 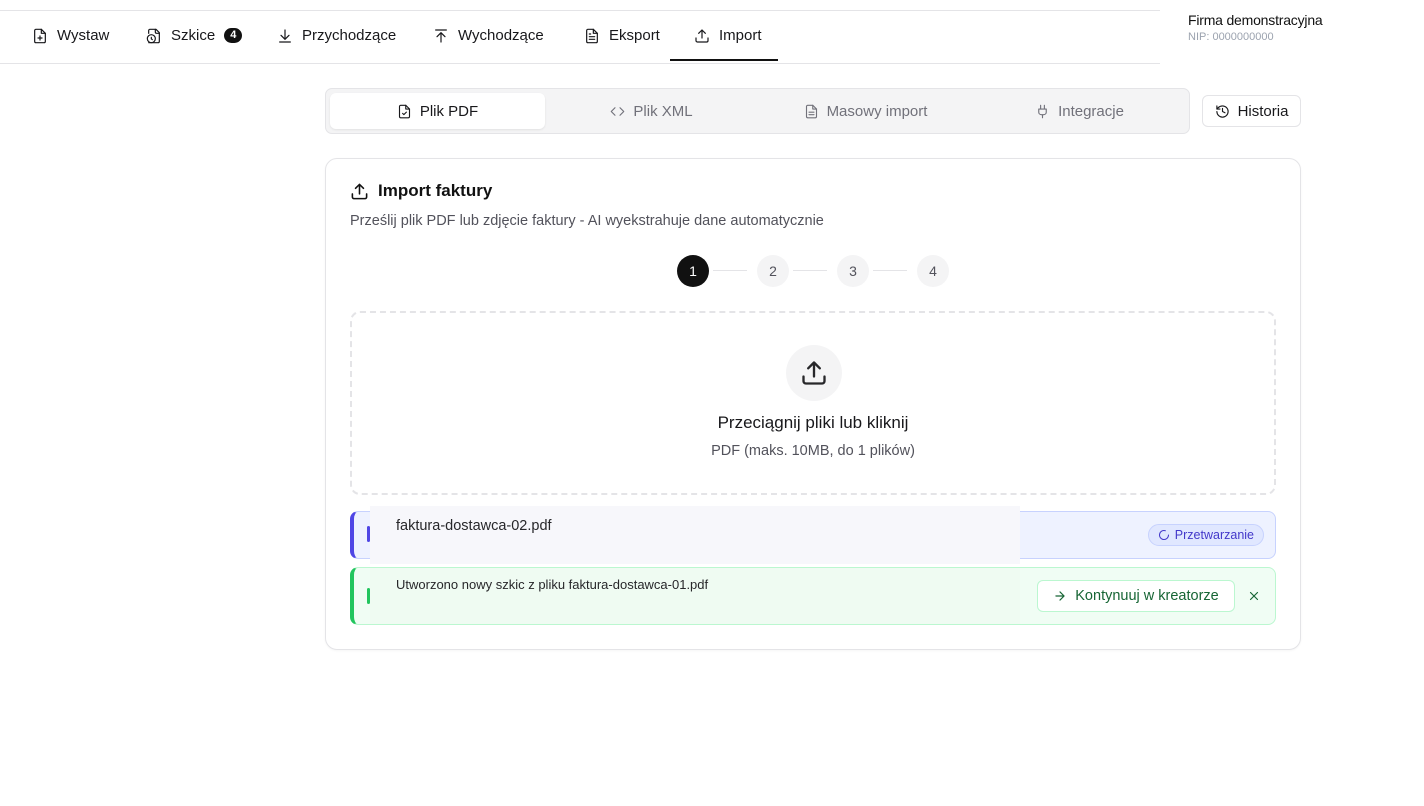 What do you see at coordinates (1222, 111) in the screenshot?
I see `history-icon` at bounding box center [1222, 111].